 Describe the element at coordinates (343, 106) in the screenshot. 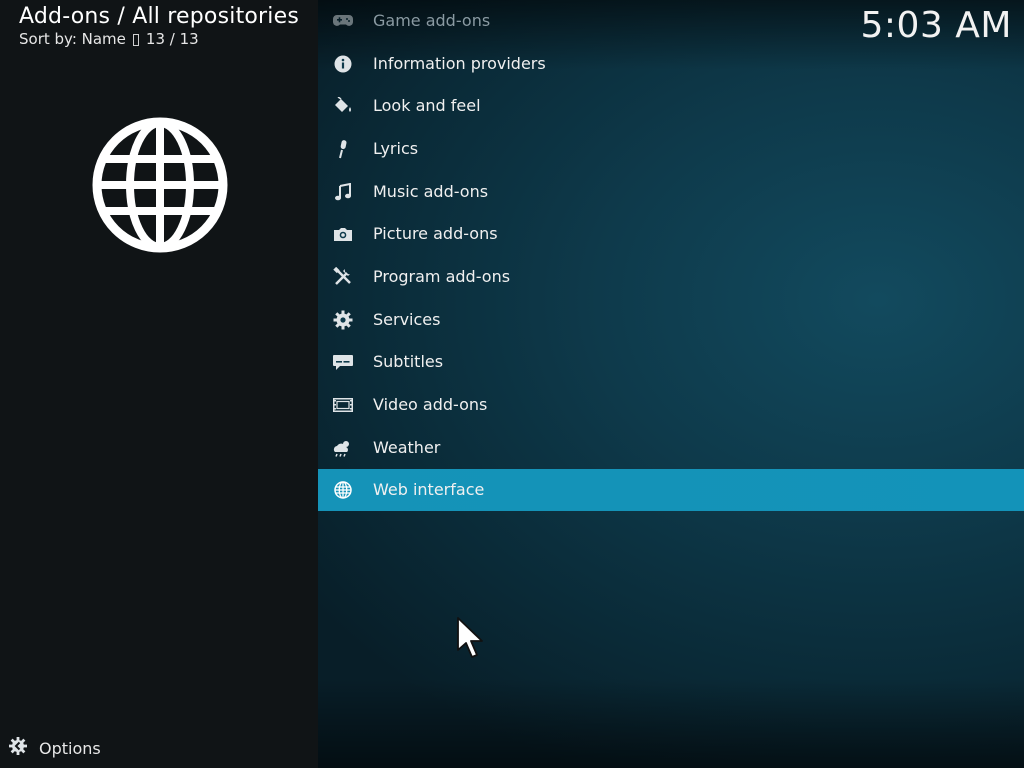

I see `paint-bucket-icon` at that location.